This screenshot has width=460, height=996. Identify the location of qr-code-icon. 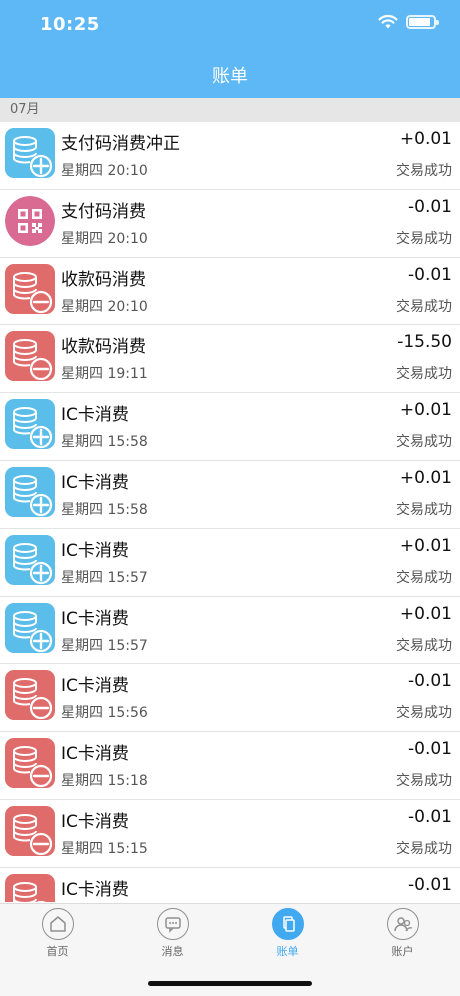
(30, 220).